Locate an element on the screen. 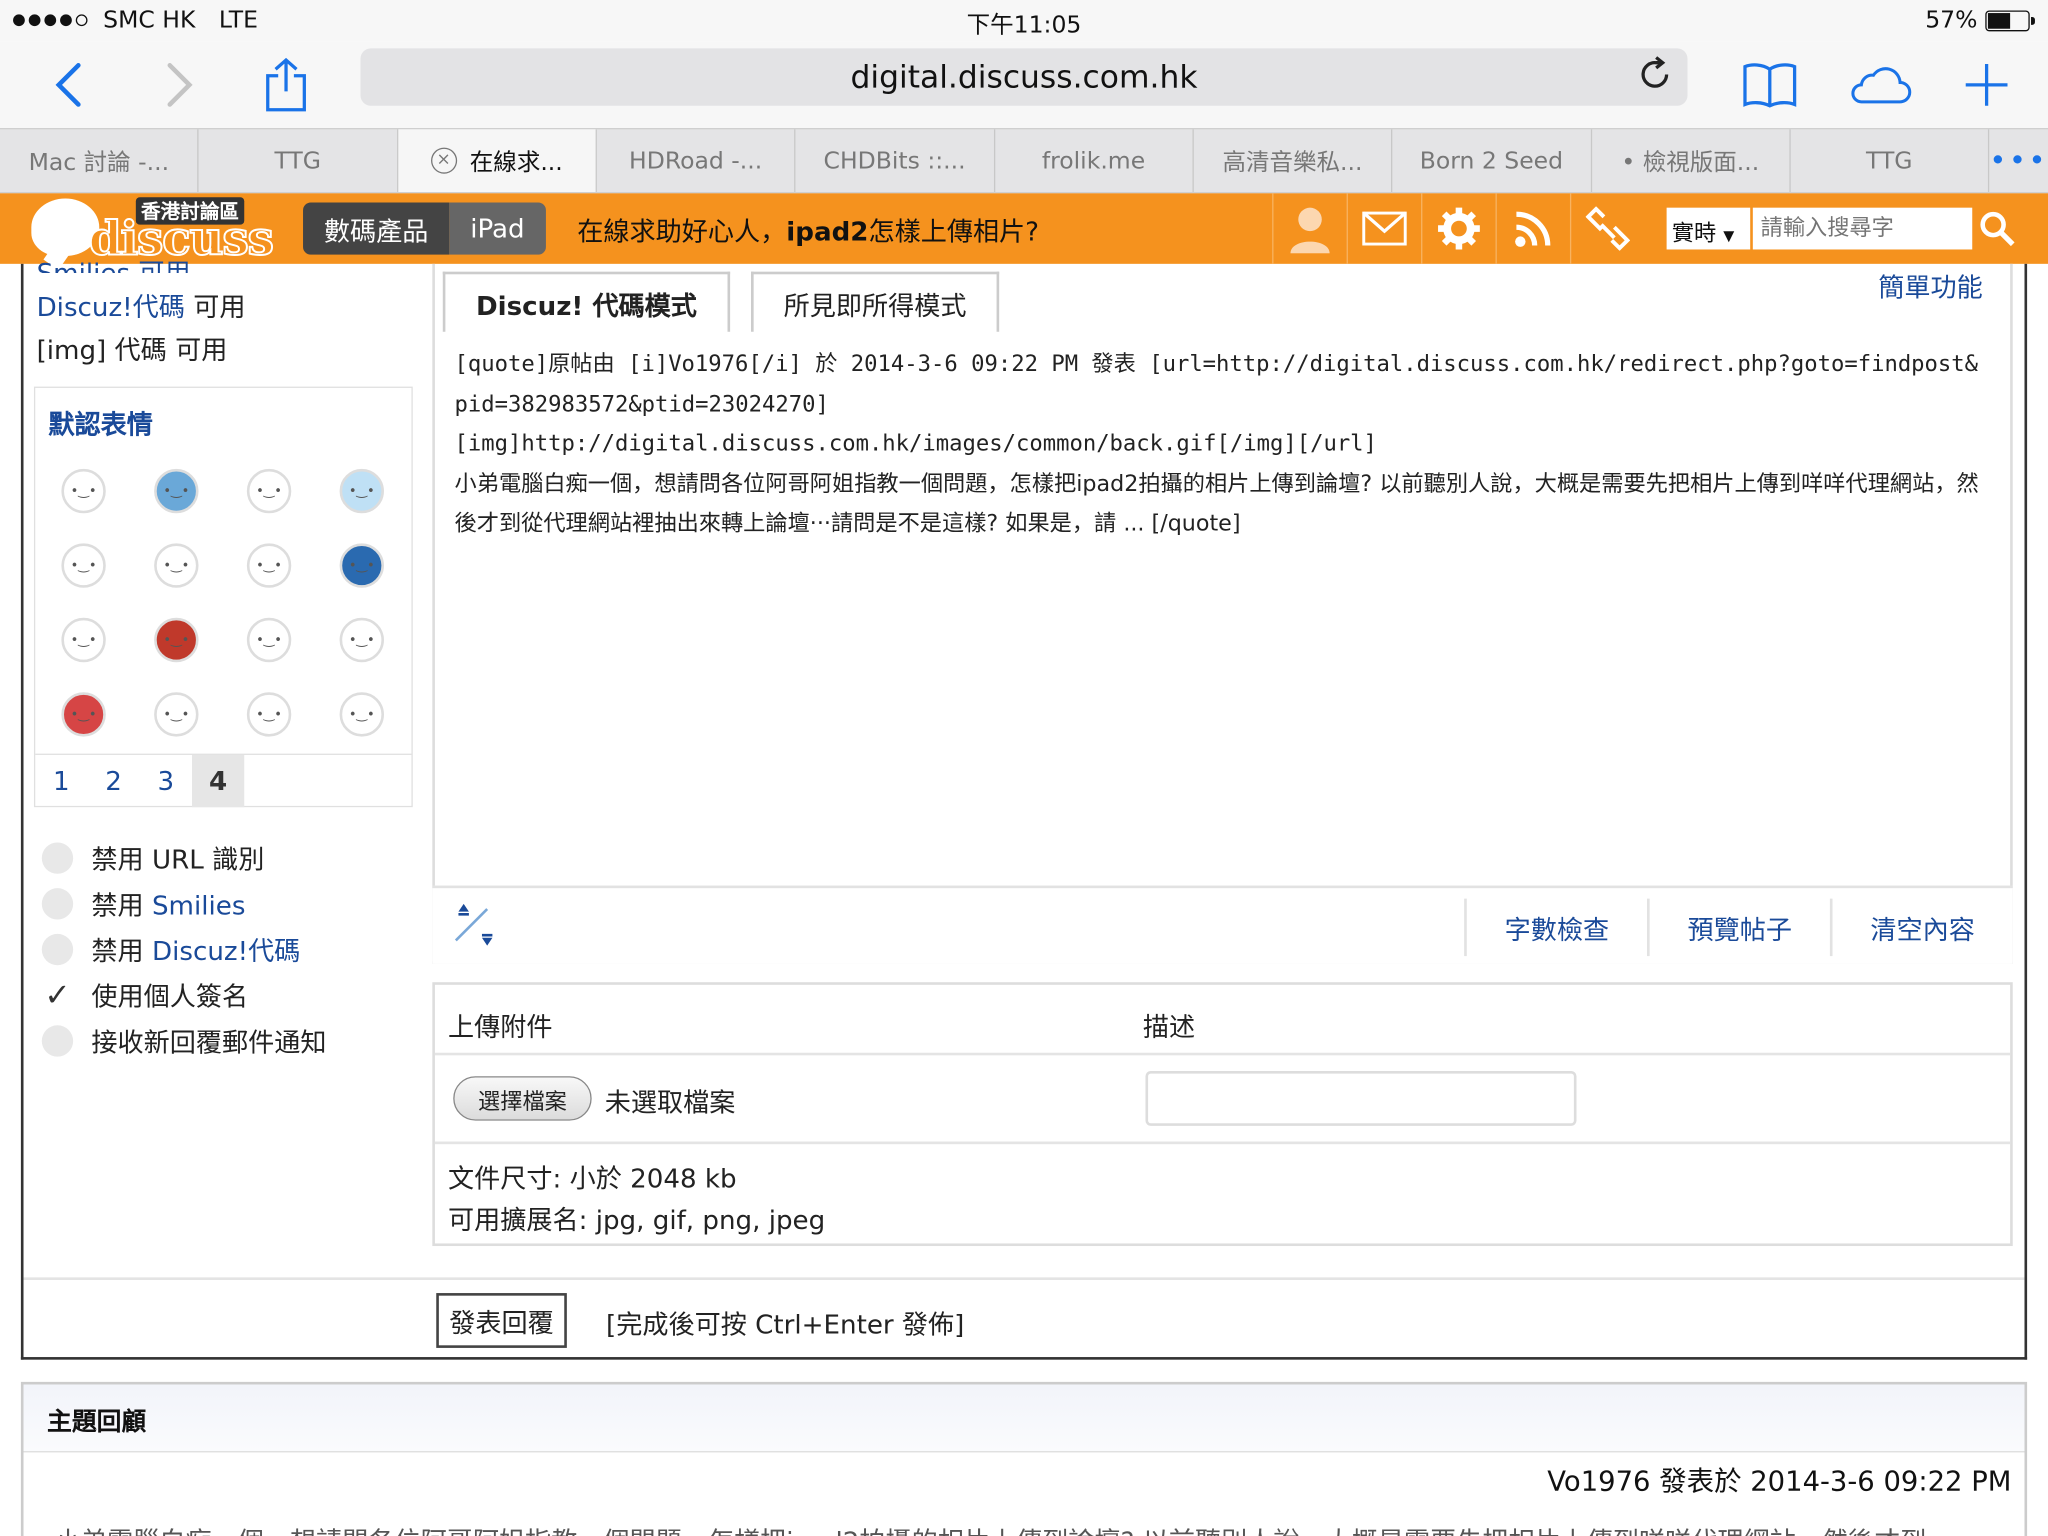 The height and width of the screenshot is (1536, 2048). wink-face-icon: •‿• is located at coordinates (83, 640).